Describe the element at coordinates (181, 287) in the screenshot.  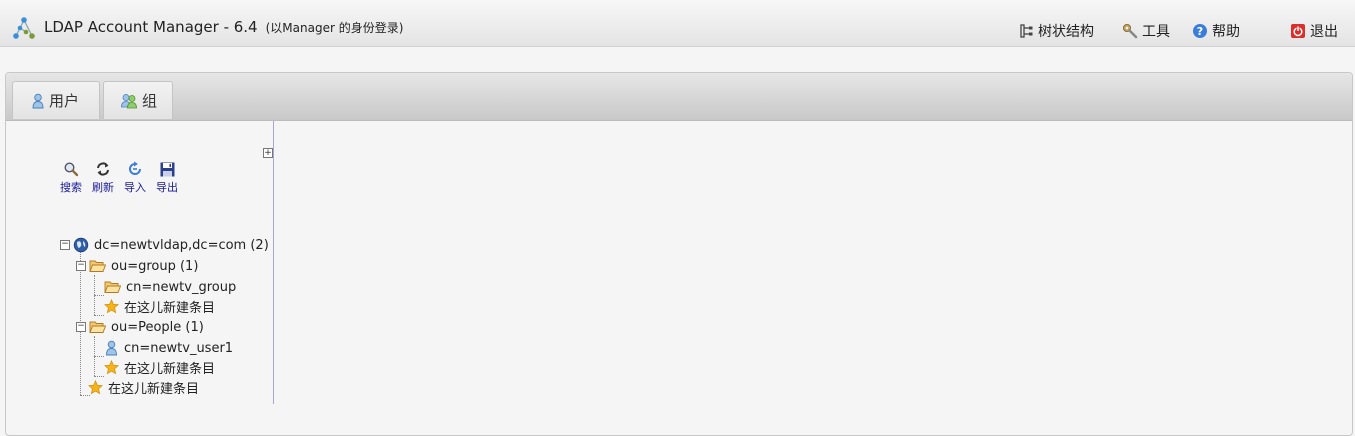
I see `tree-node-cn-group-label: cn=newtv_group` at that location.